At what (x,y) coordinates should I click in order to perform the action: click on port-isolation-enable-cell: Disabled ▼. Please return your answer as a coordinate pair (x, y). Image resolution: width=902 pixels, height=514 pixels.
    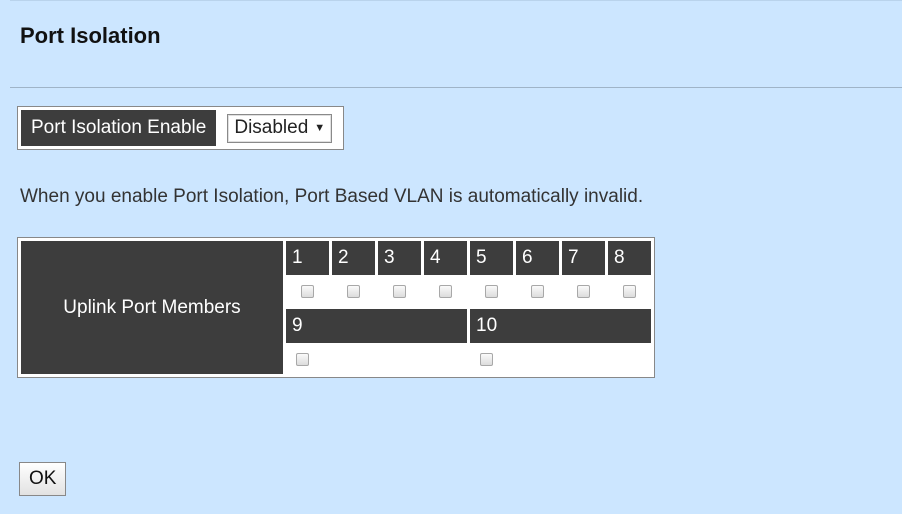
    Looking at the image, I should click on (280, 128).